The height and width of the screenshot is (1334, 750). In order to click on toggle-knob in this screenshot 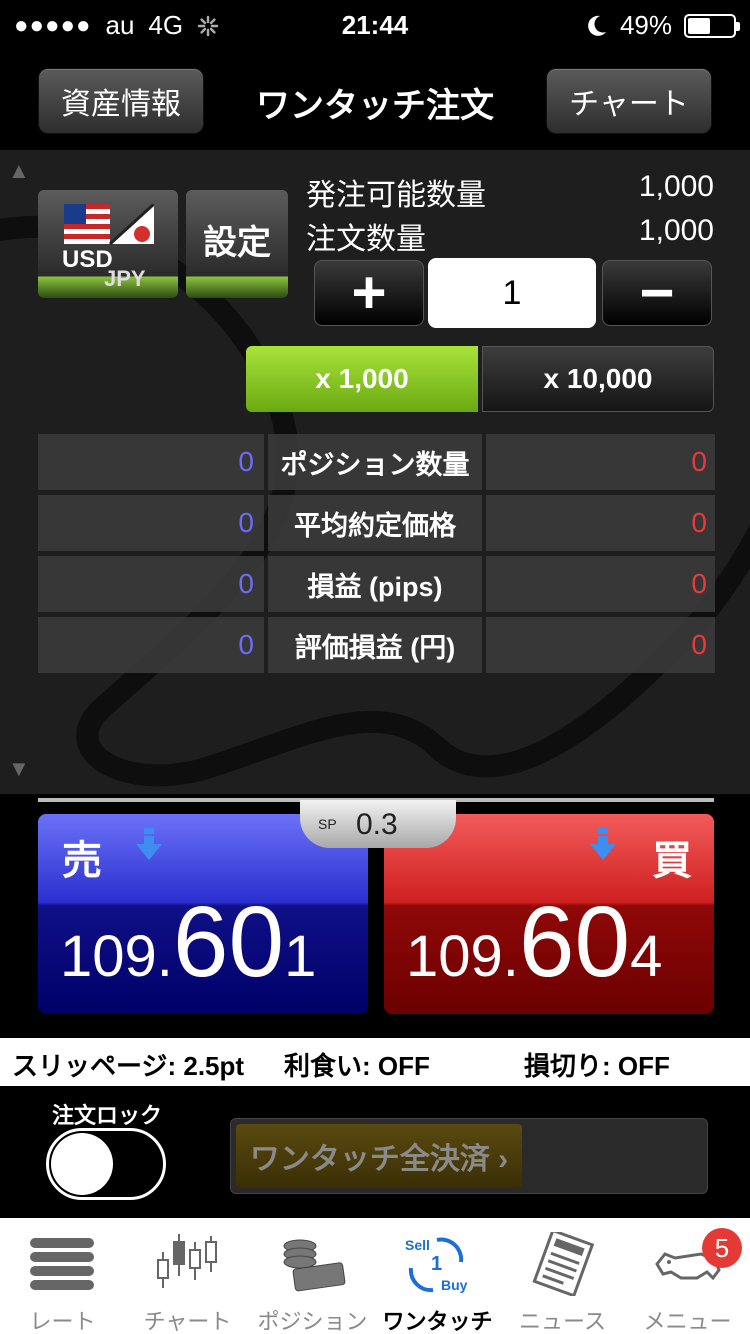, I will do `click(82, 1164)`.